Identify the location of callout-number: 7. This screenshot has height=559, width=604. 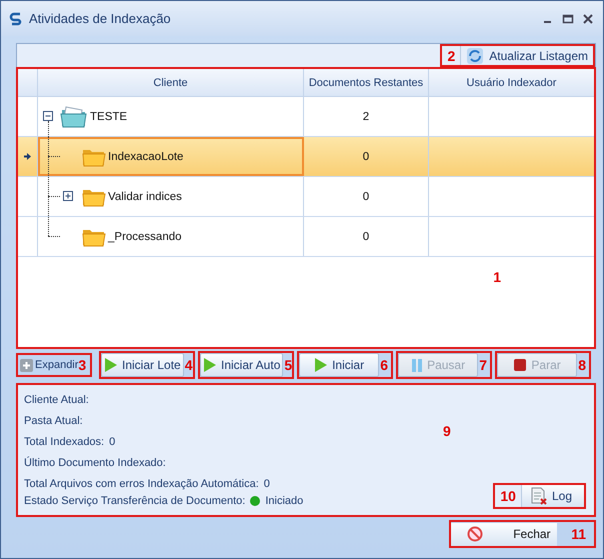
(483, 365).